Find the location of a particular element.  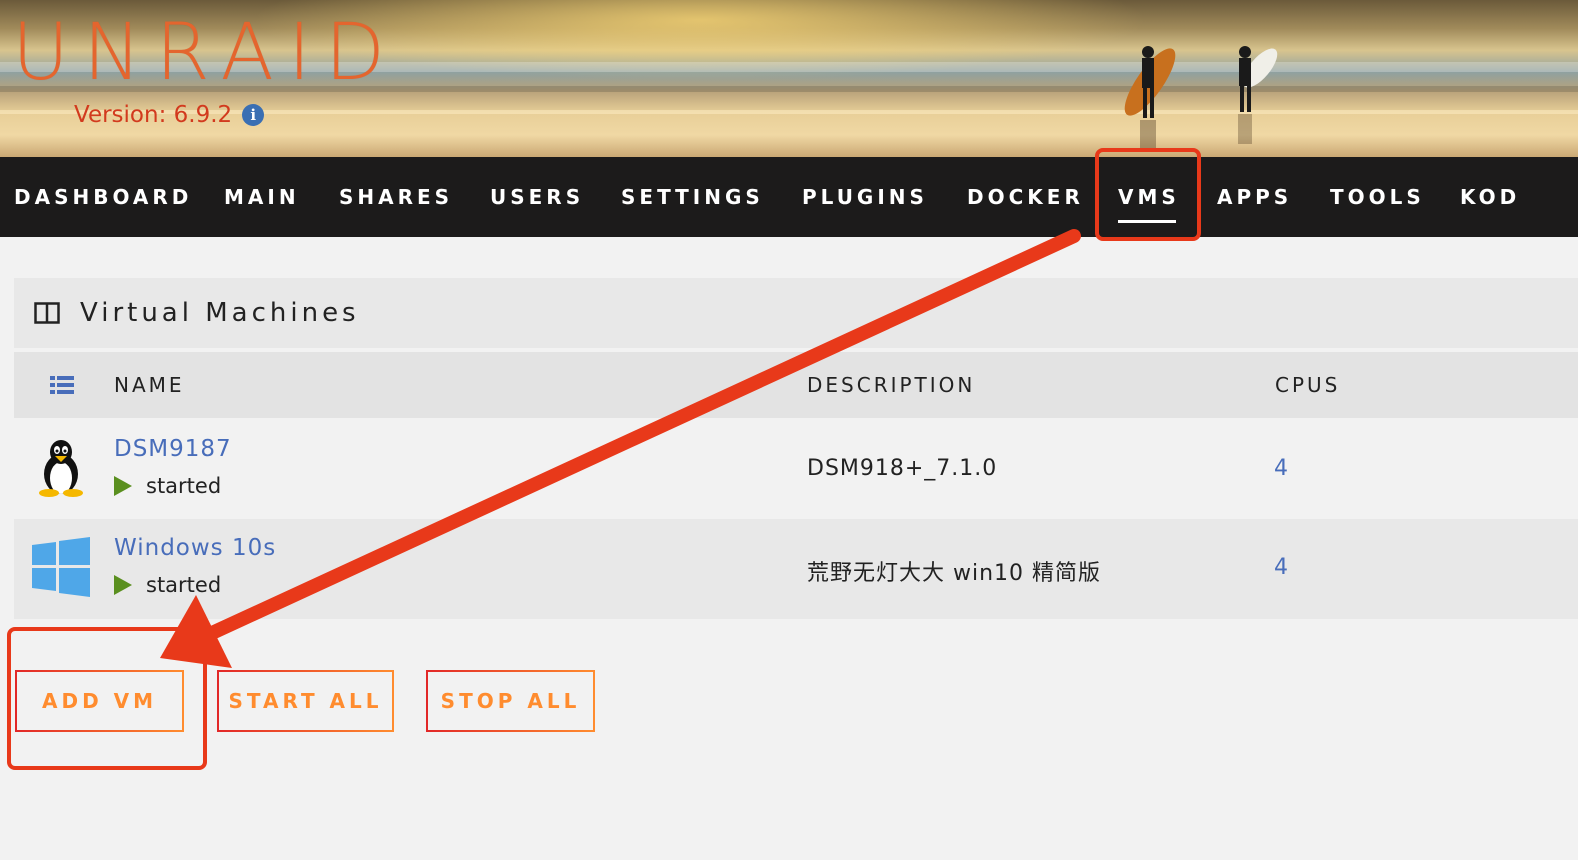

nav-item-tools: TOOLS is located at coordinates (1377, 197).